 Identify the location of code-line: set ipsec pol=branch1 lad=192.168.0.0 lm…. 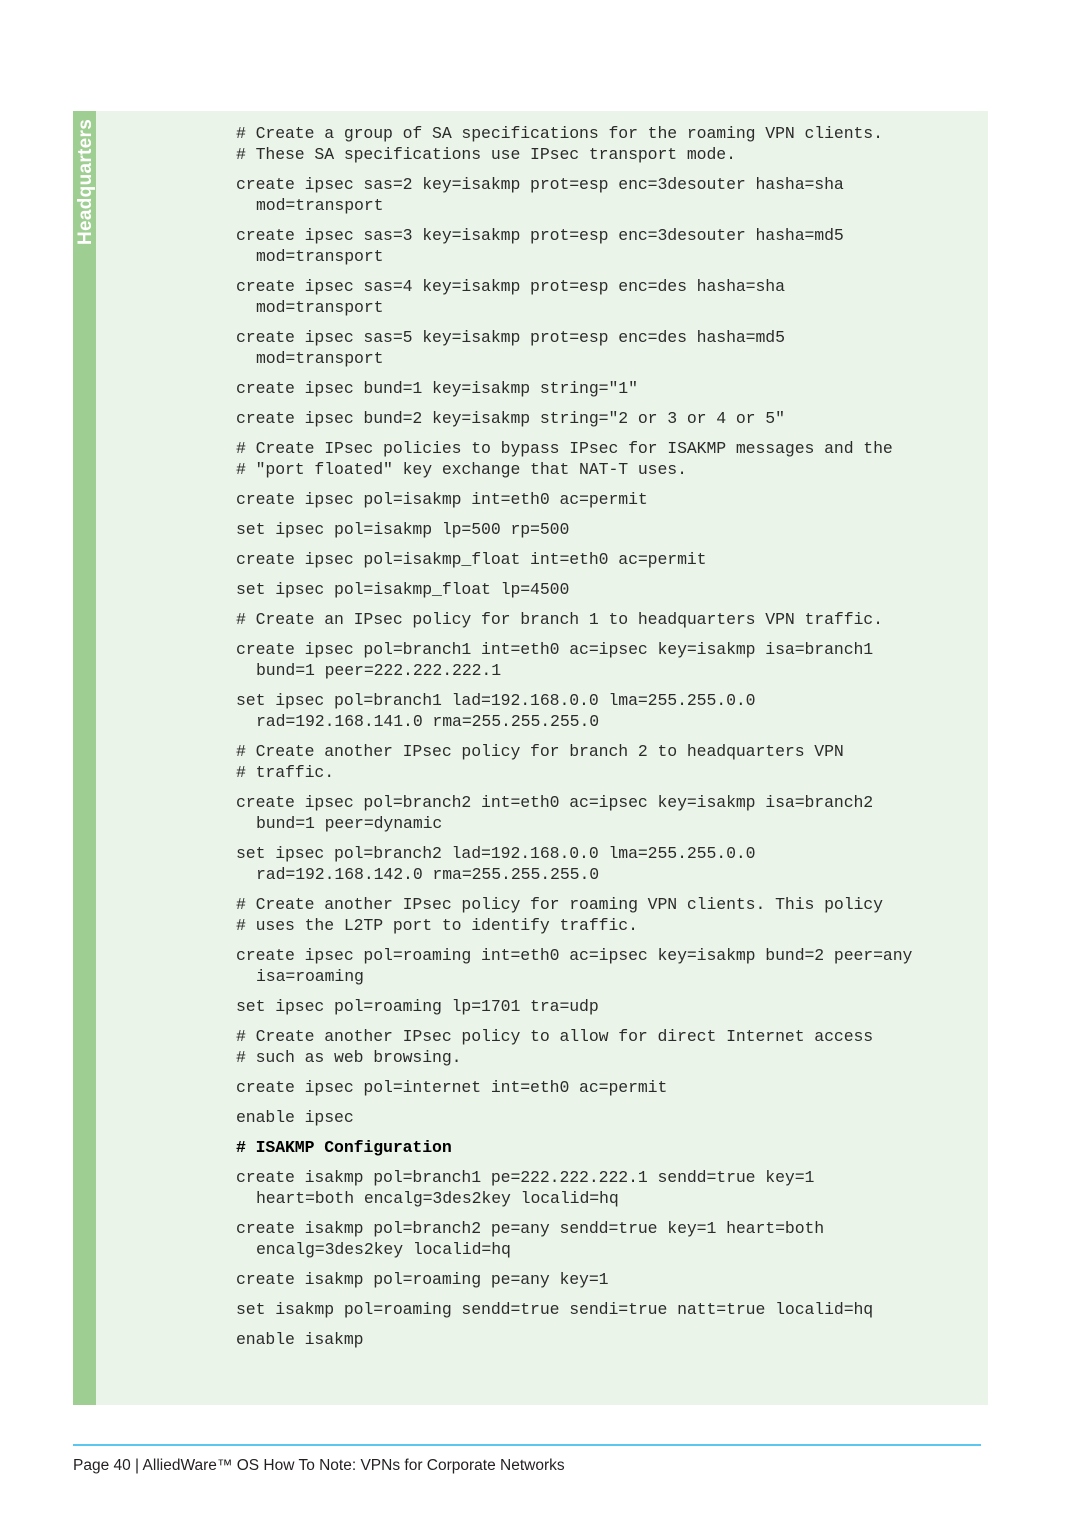
(496, 700).